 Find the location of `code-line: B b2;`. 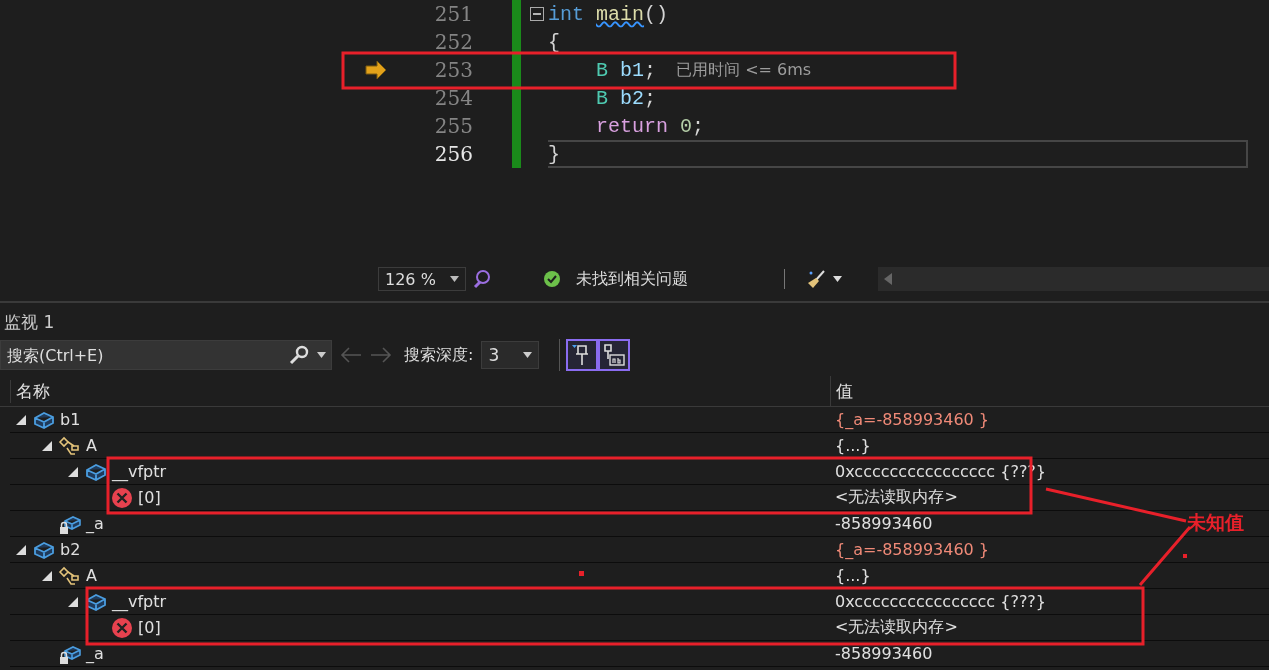

code-line: B b2; is located at coordinates (626, 98).